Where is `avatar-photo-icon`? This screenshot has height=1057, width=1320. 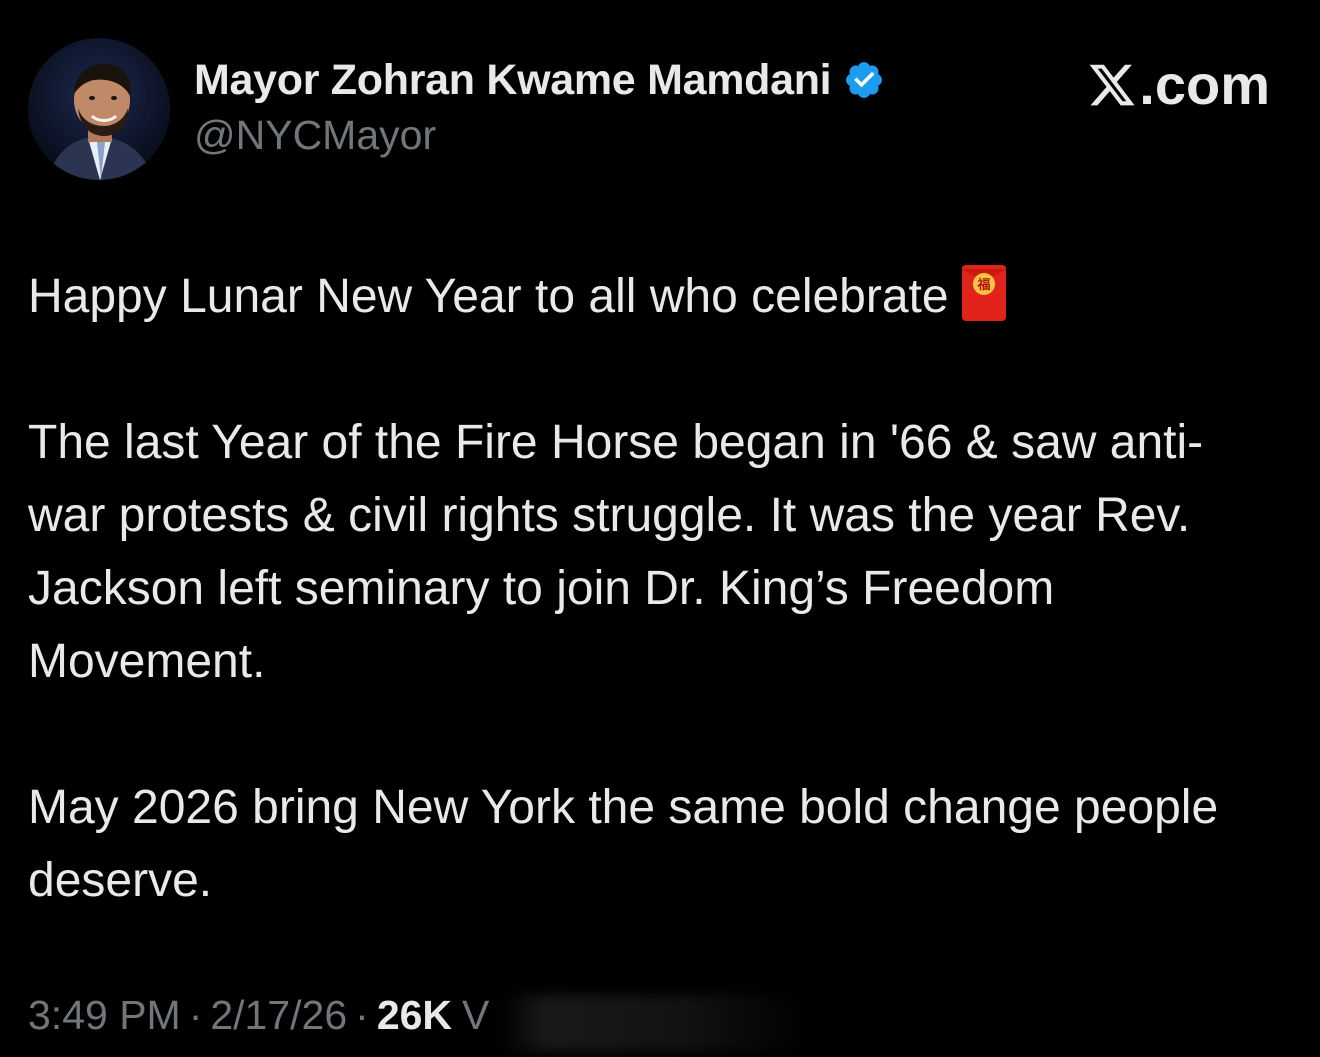
avatar-photo-icon is located at coordinates (99, 109).